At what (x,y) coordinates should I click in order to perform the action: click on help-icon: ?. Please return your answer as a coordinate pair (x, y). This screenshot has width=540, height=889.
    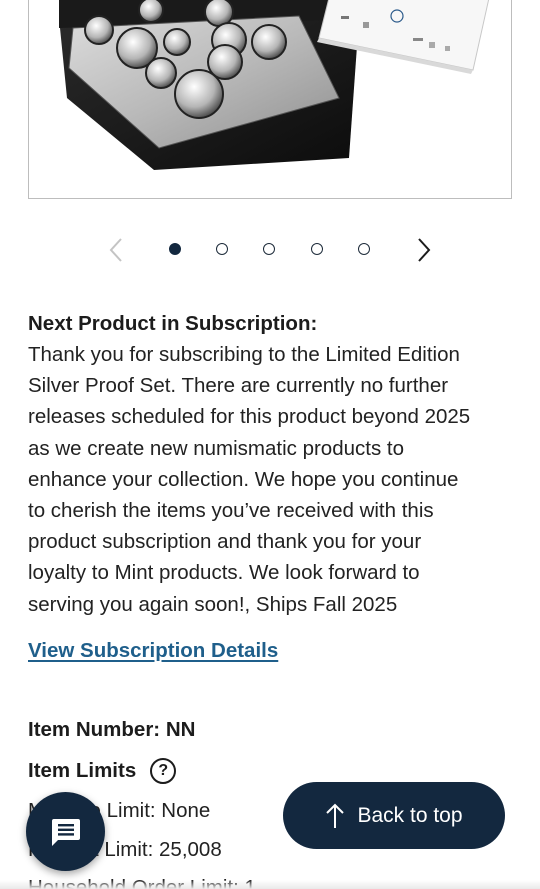
    Looking at the image, I should click on (163, 771).